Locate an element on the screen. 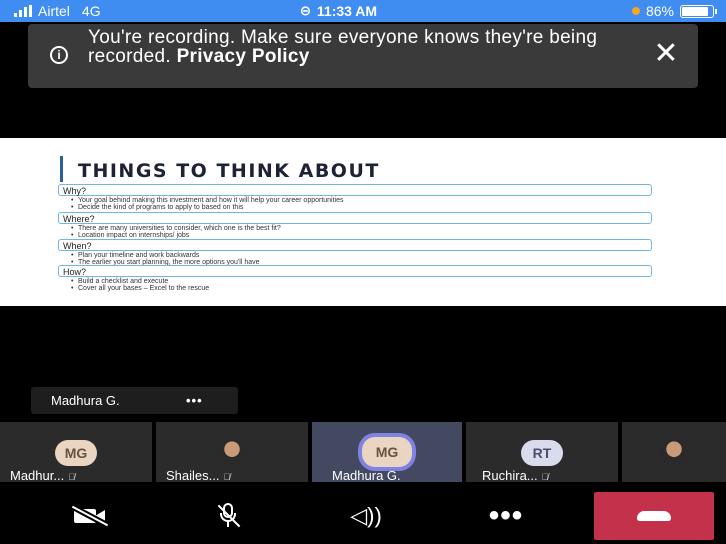 The image size is (726, 544). participant-tile: RT Ruchira... 🎙̸ is located at coordinates (542, 452).